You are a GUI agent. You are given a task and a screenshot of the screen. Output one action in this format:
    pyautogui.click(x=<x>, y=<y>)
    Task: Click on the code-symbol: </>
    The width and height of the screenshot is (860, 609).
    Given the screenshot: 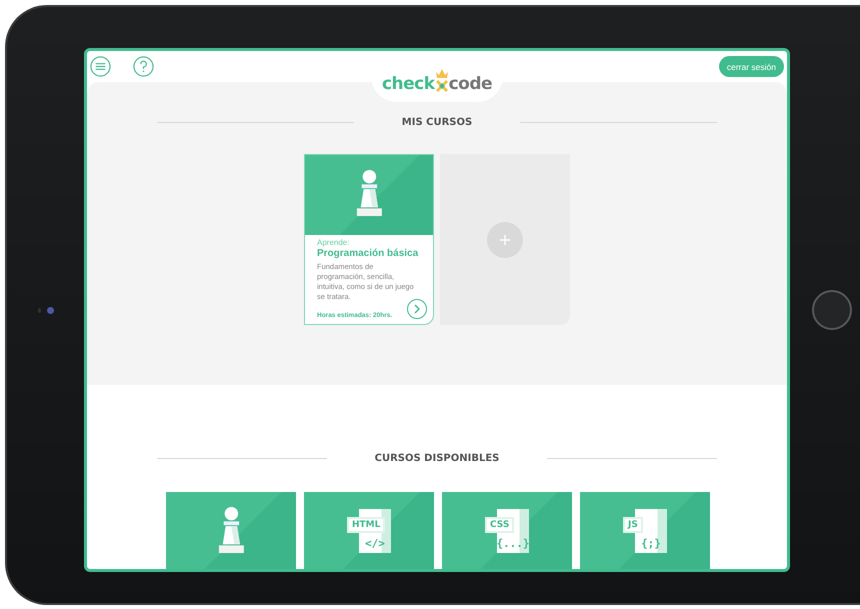 What is the action you would take?
    pyautogui.click(x=375, y=543)
    